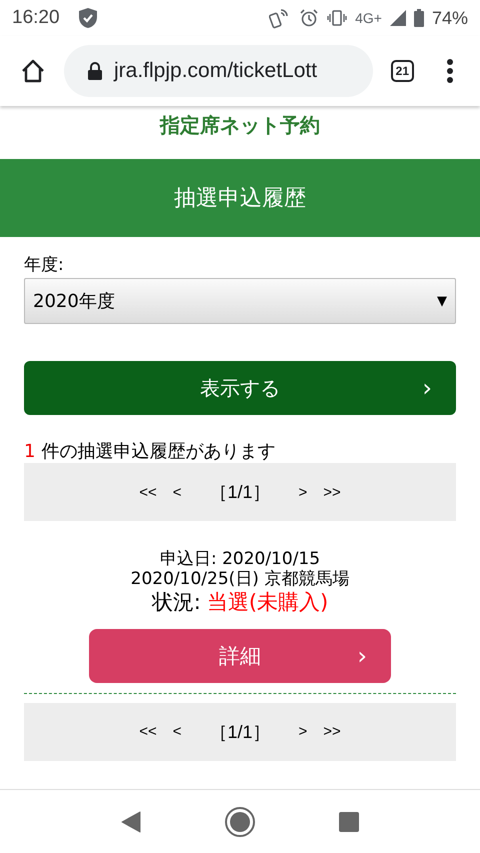  Describe the element at coordinates (348, 822) in the screenshot. I see `recents-icon` at that location.